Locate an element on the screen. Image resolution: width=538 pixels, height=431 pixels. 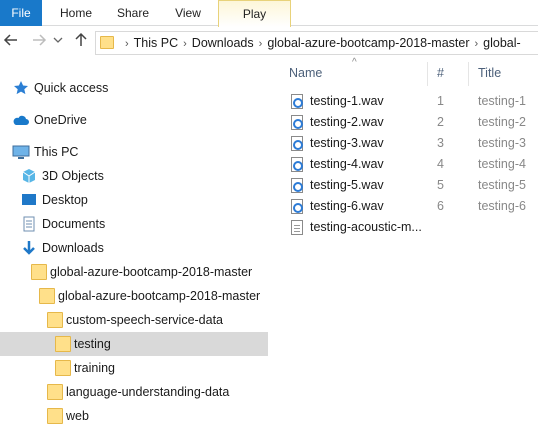
file-number: 1 is located at coordinates (440, 101).